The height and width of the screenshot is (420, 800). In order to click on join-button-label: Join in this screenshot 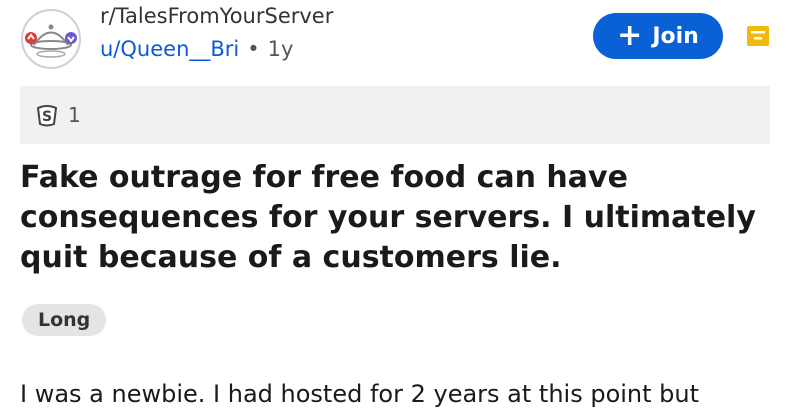, I will do `click(675, 36)`.